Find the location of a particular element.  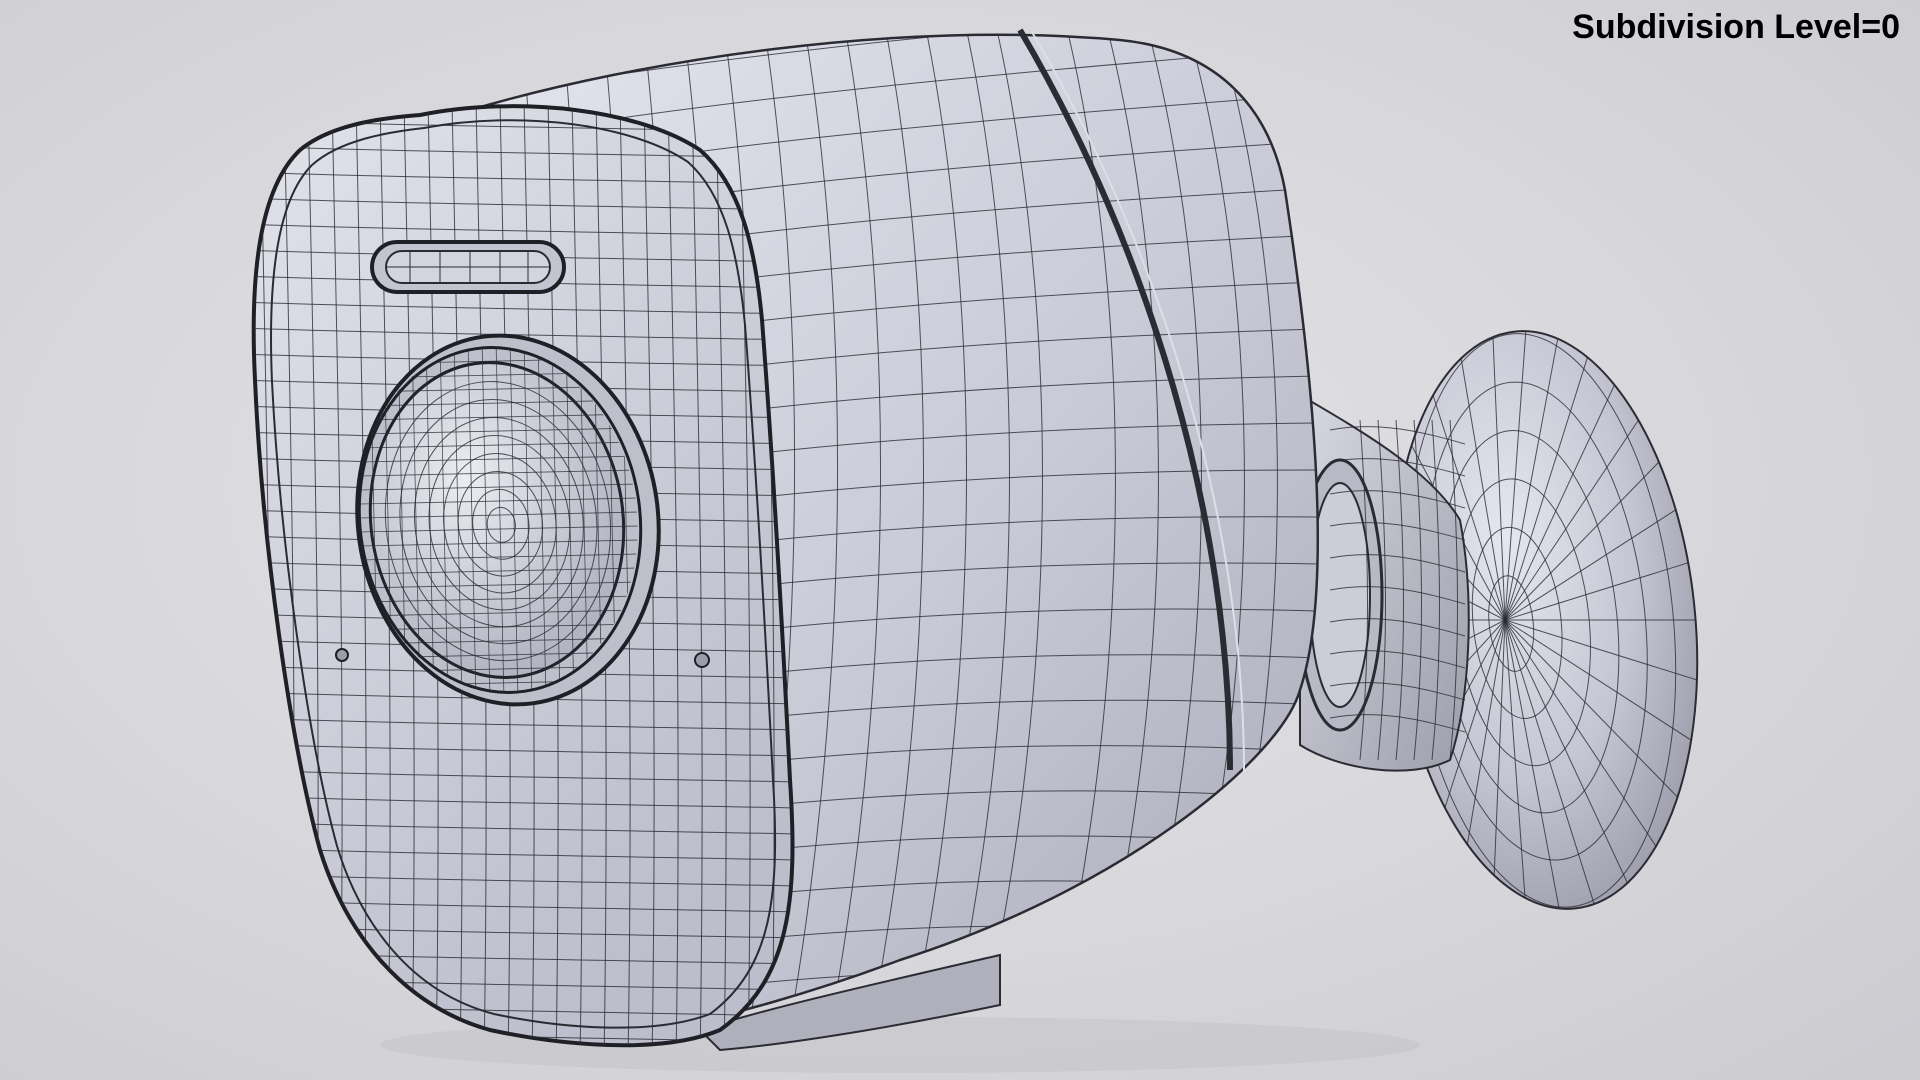

sensor-slot is located at coordinates (468, 267).